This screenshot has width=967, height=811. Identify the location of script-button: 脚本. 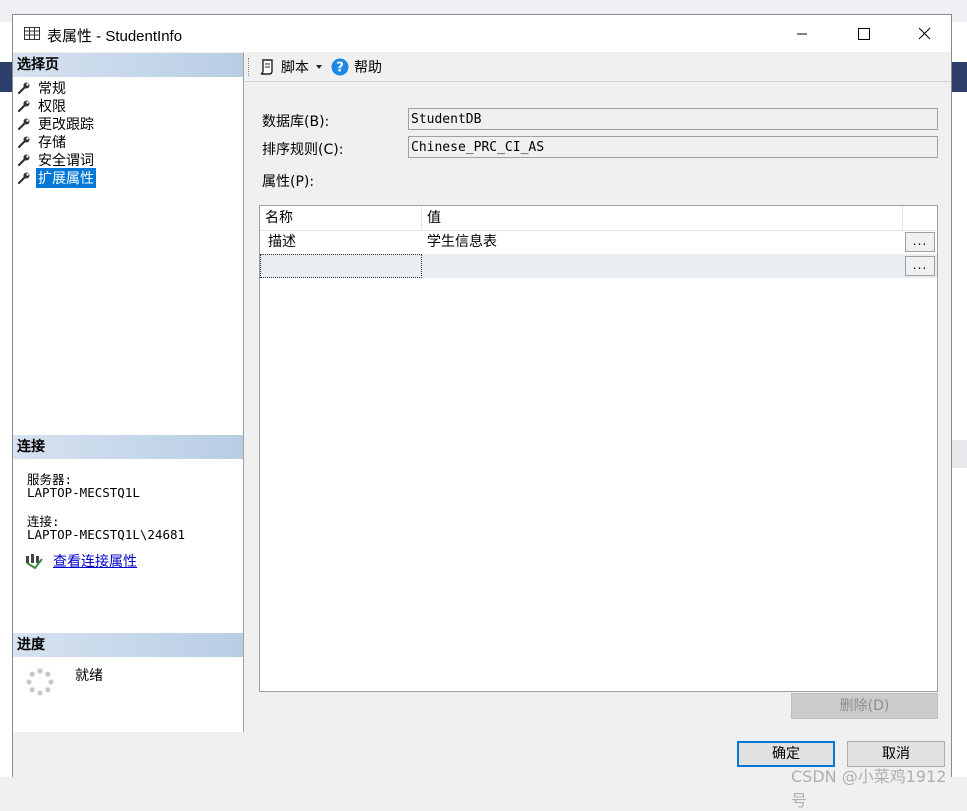
(283, 67).